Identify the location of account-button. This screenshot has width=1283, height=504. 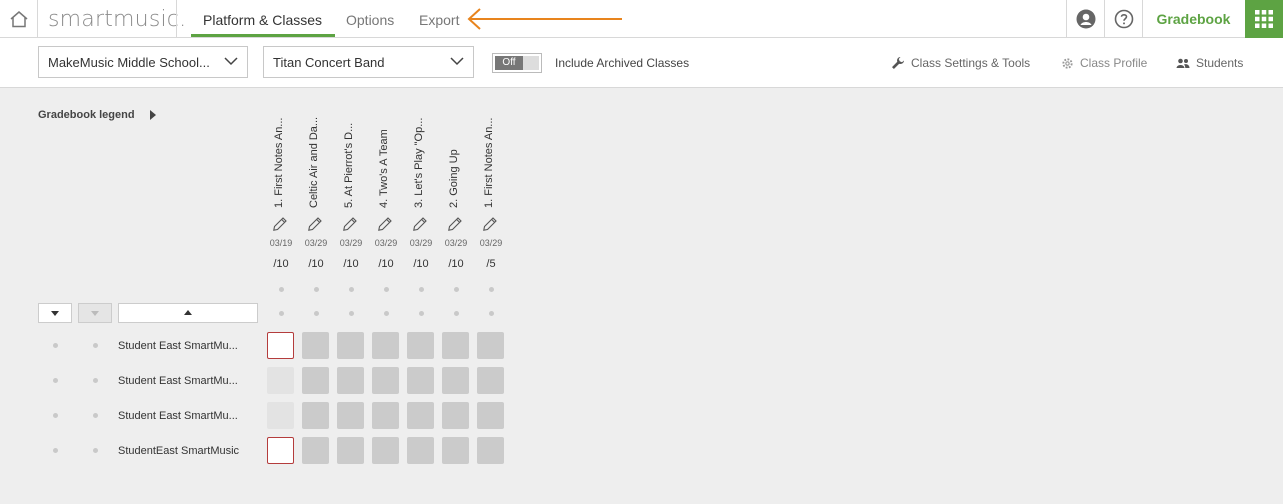
(1085, 19).